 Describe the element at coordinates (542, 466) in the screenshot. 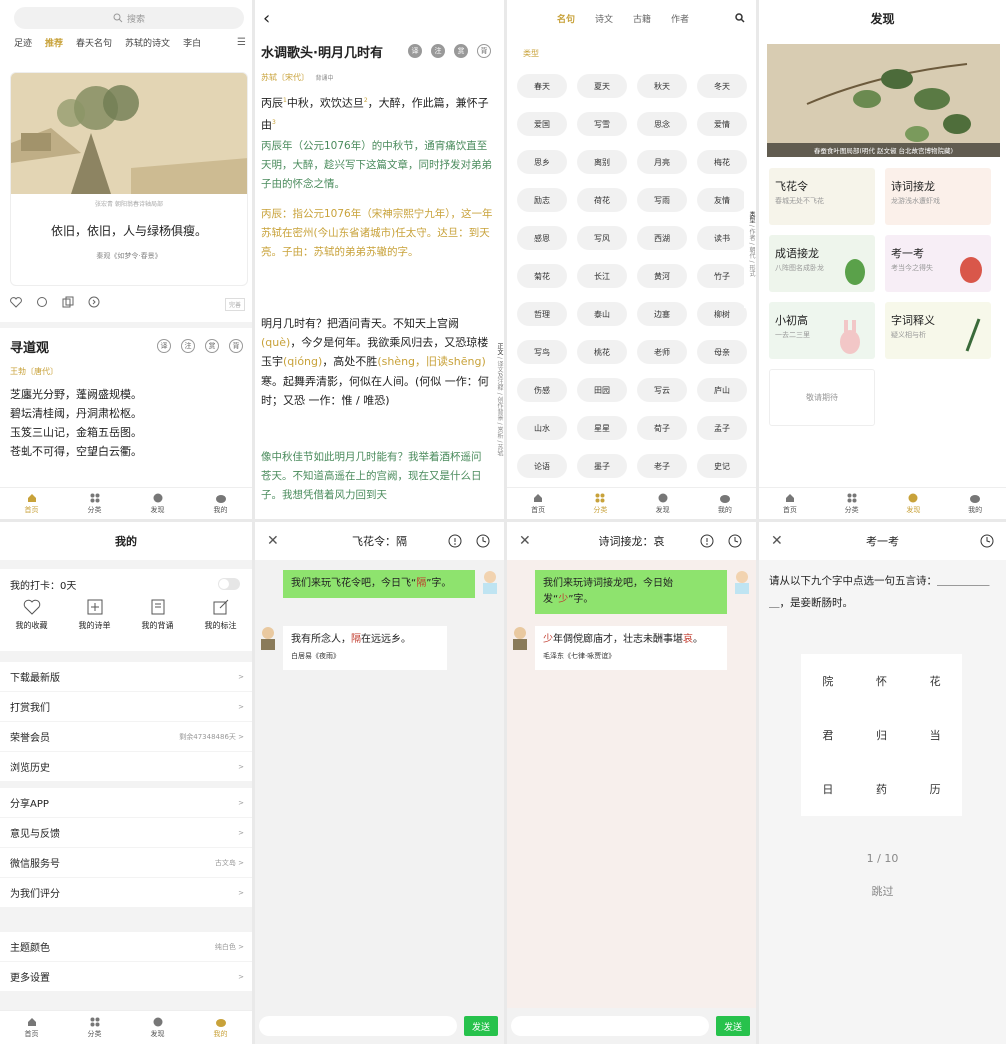

I see `category-chip: 论语` at that location.